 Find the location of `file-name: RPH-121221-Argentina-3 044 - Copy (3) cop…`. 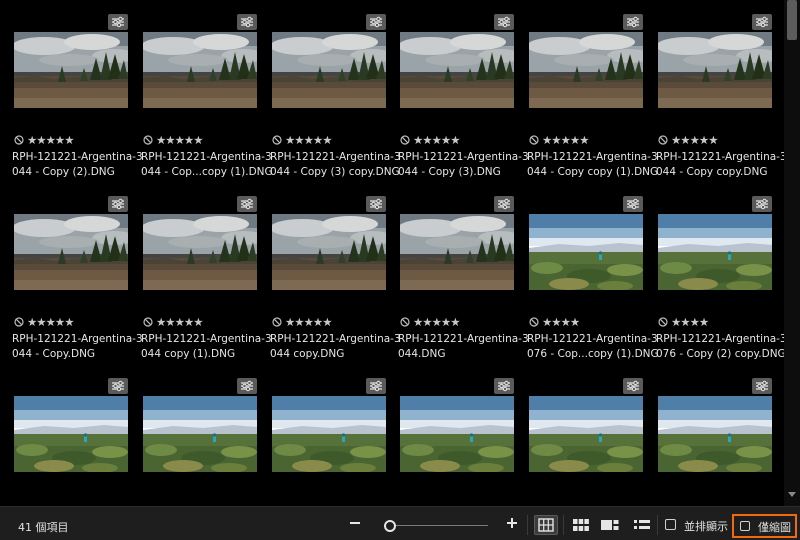

file-name: RPH-121221-Argentina-3 044 - Copy (3) cop… is located at coordinates (337, 165).